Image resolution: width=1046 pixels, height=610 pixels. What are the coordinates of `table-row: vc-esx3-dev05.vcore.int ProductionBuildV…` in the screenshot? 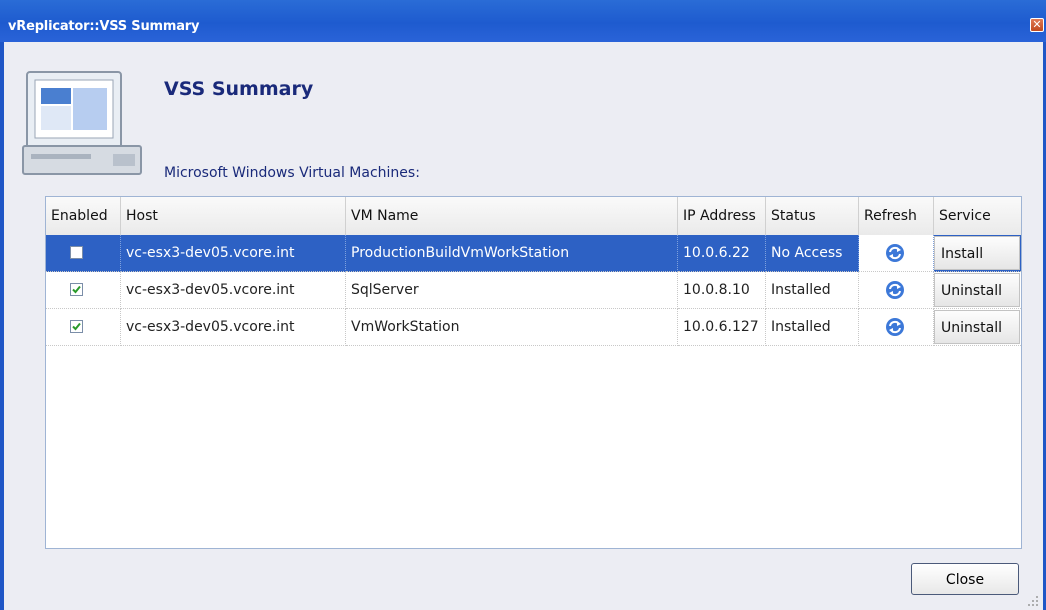 It's located at (533, 253).